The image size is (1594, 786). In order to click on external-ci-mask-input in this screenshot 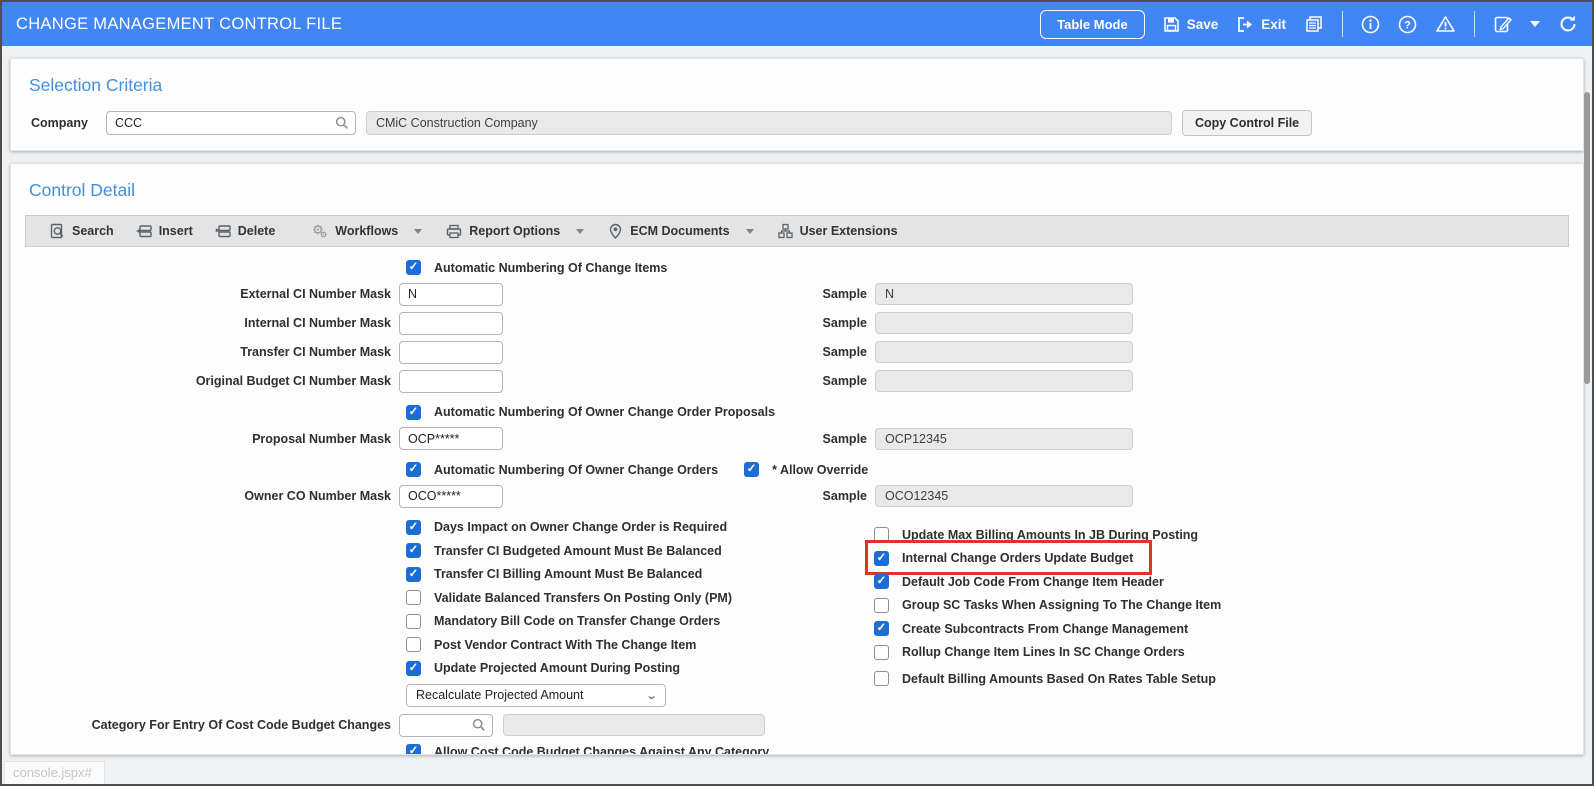, I will do `click(451, 294)`.